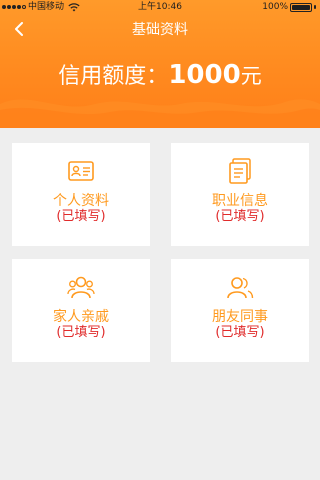 The image size is (320, 480). I want to click on battery-fill, so click(301, 7).